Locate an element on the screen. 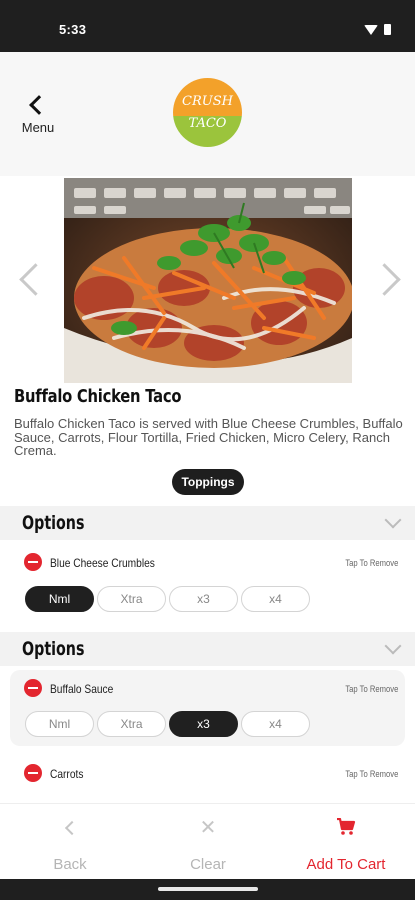 This screenshot has width=415, height=900. option-name: Blue Cheese Crumbles is located at coordinates (102, 563).